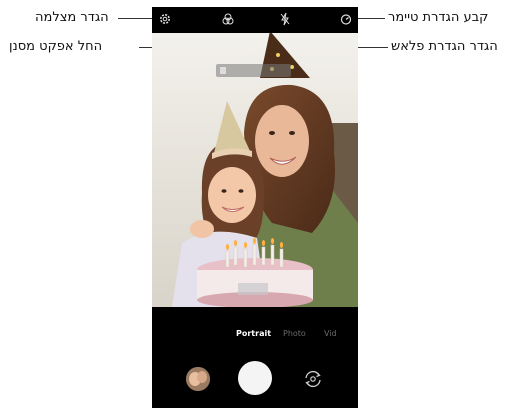  What do you see at coordinates (253, 70) in the screenshot?
I see `blurred-overlay-indicator` at bounding box center [253, 70].